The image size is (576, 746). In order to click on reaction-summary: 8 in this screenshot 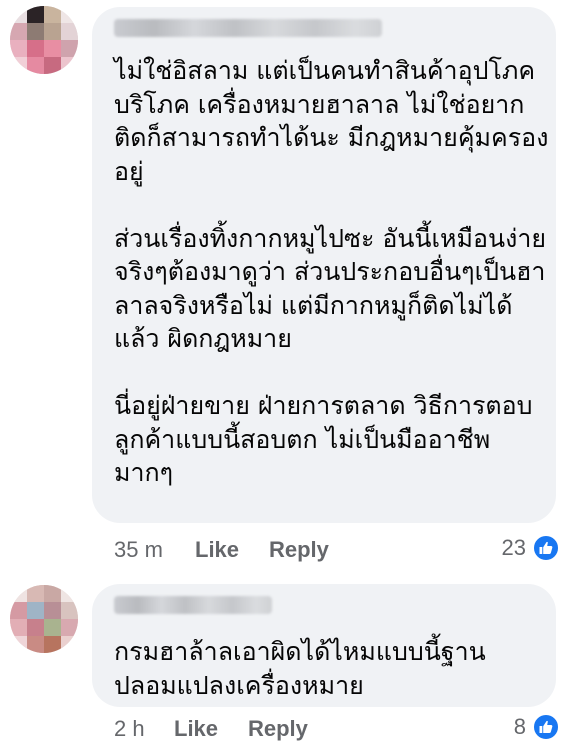, I will do `click(515, 727)`.